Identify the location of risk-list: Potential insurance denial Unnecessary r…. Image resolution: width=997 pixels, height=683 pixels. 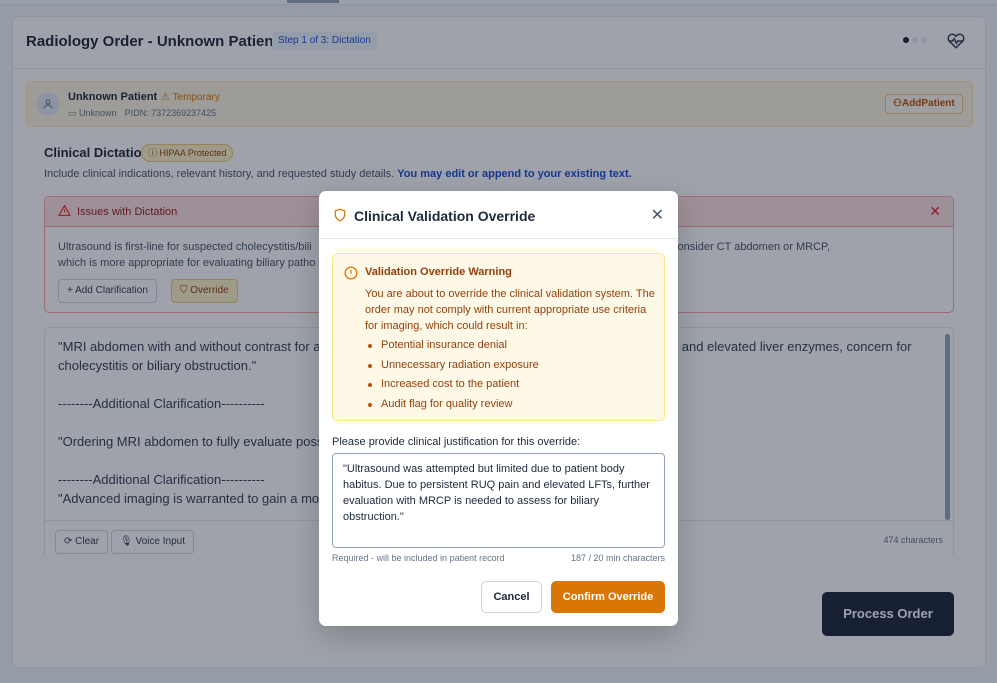
(452, 375).